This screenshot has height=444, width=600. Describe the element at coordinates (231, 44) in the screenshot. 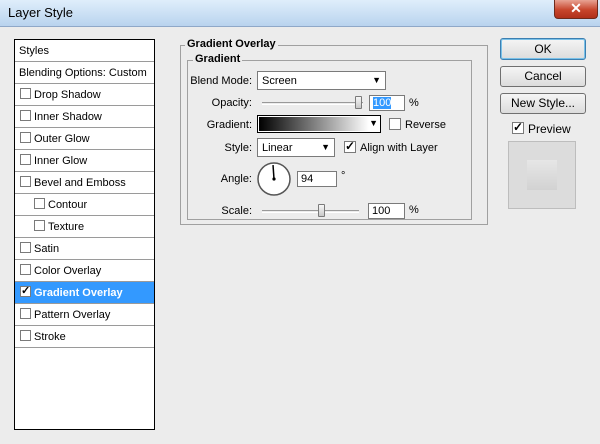

I see `gradient-overlay-title: Gradient Overlay` at that location.